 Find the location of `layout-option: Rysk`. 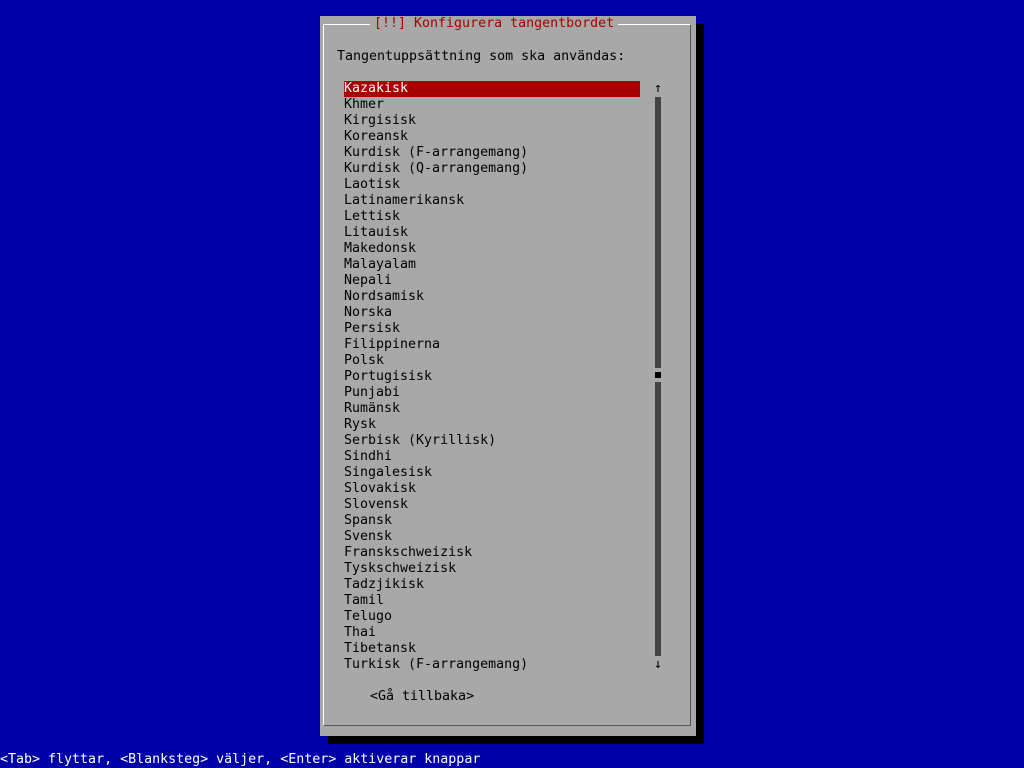

layout-option: Rysk is located at coordinates (504, 425).